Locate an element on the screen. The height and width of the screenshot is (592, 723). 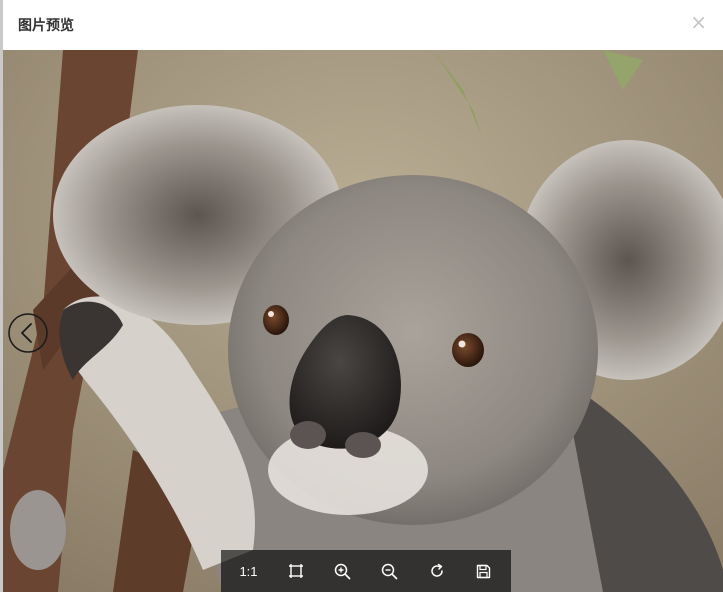
fit-screen-icon is located at coordinates (295, 571).